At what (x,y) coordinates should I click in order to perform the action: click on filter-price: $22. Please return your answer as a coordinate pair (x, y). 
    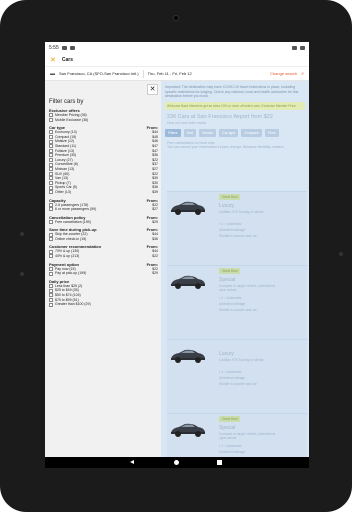
    Looking at the image, I should click on (155, 256).